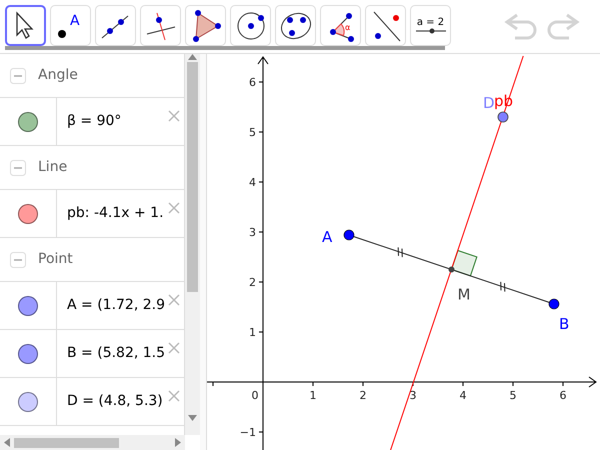 The image size is (600, 450). Describe the element at coordinates (116, 353) in the screenshot. I see `algebra-entry: B = (5.82, 1.5` at that location.